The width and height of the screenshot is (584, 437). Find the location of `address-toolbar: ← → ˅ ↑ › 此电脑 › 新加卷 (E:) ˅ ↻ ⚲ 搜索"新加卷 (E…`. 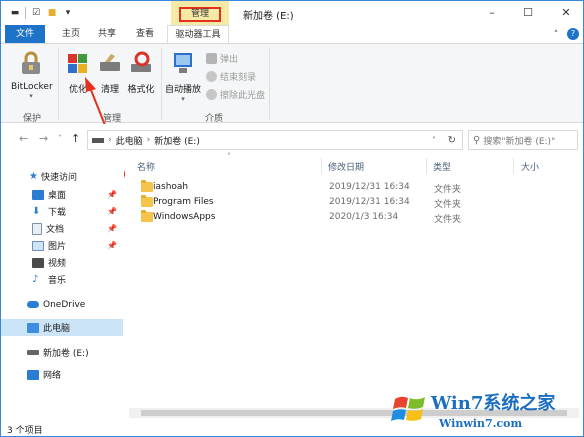

address-toolbar: ← → ˅ ↑ › 此电脑 › 新加卷 (E:) ˅ ↻ ⚲ 搜索"新加卷 (E… is located at coordinates (292, 139).